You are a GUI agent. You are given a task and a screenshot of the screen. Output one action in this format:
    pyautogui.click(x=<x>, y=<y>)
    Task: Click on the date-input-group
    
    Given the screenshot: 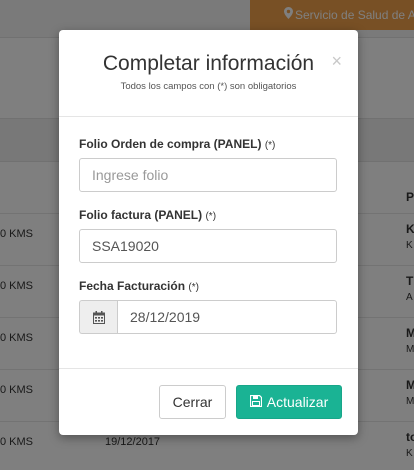 What is the action you would take?
    pyautogui.click(x=208, y=317)
    